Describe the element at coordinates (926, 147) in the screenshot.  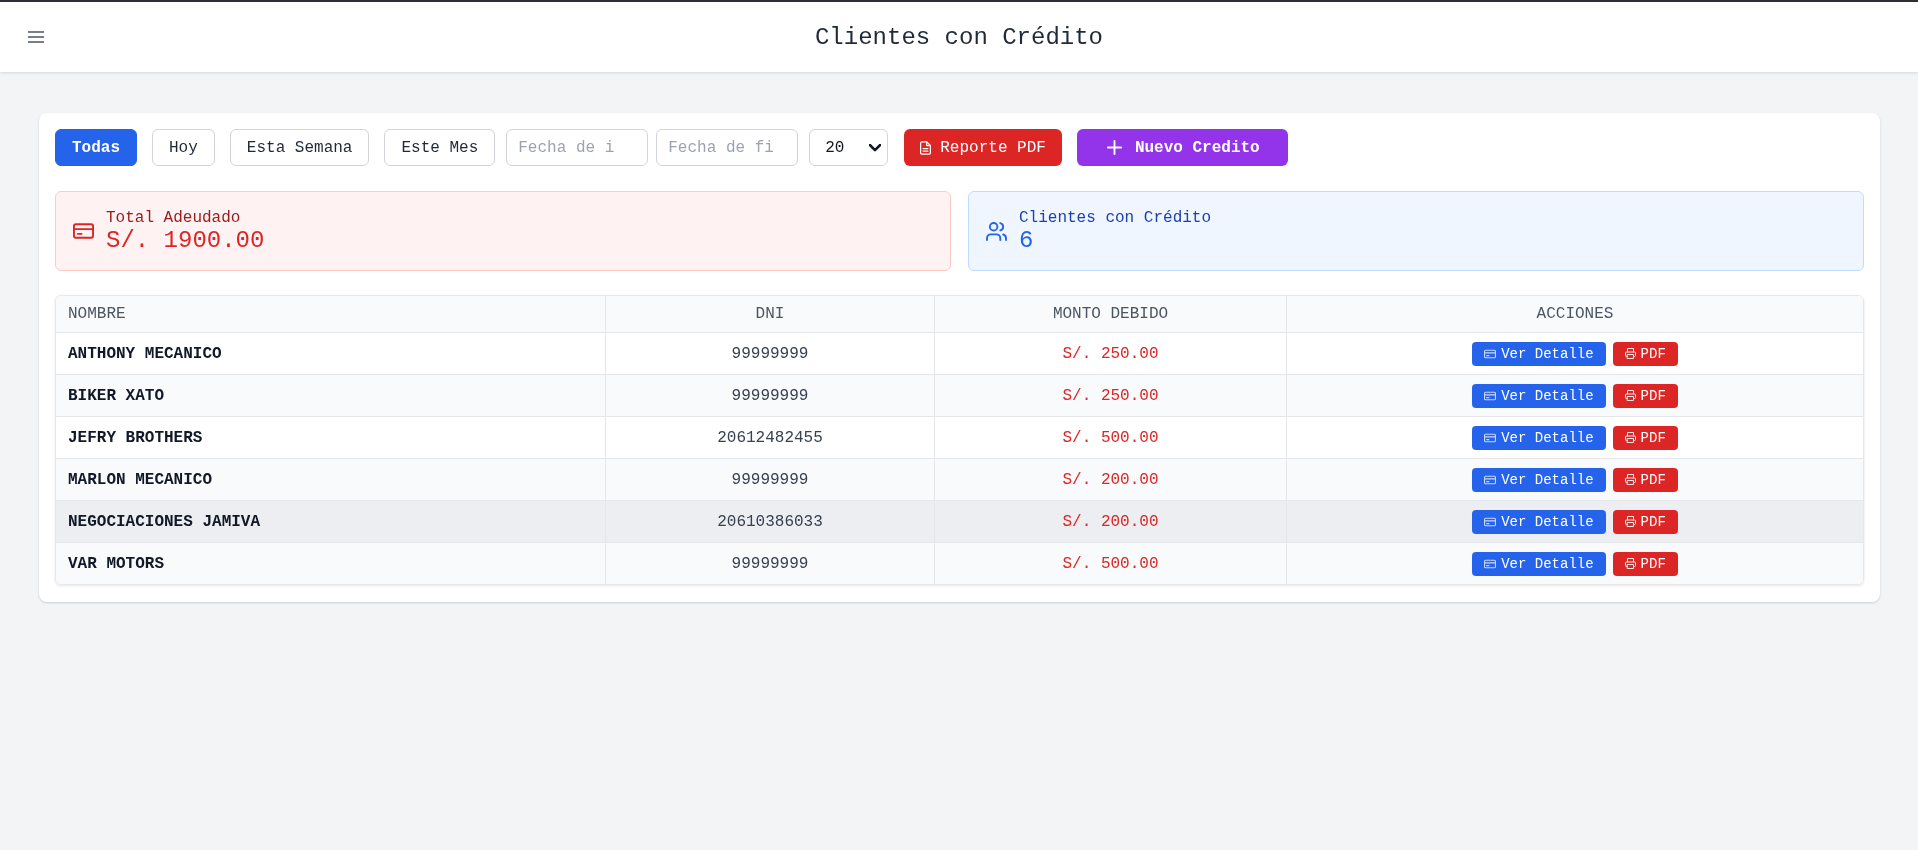
I see `file-icon` at that location.